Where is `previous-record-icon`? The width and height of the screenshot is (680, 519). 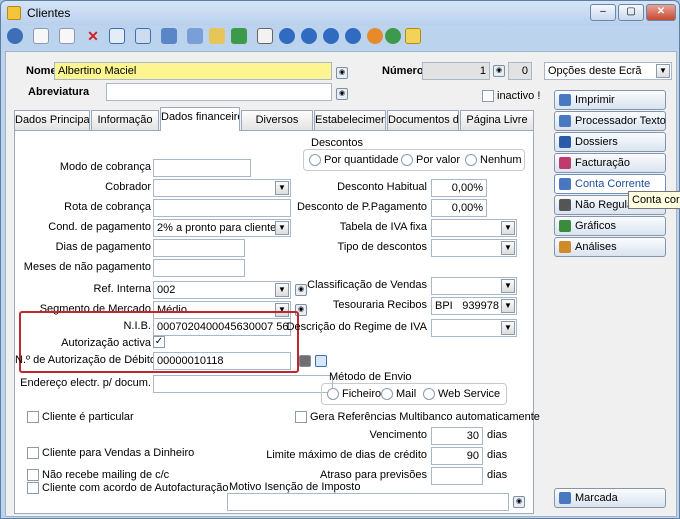
previous-record-icon is located at coordinates (309, 36).